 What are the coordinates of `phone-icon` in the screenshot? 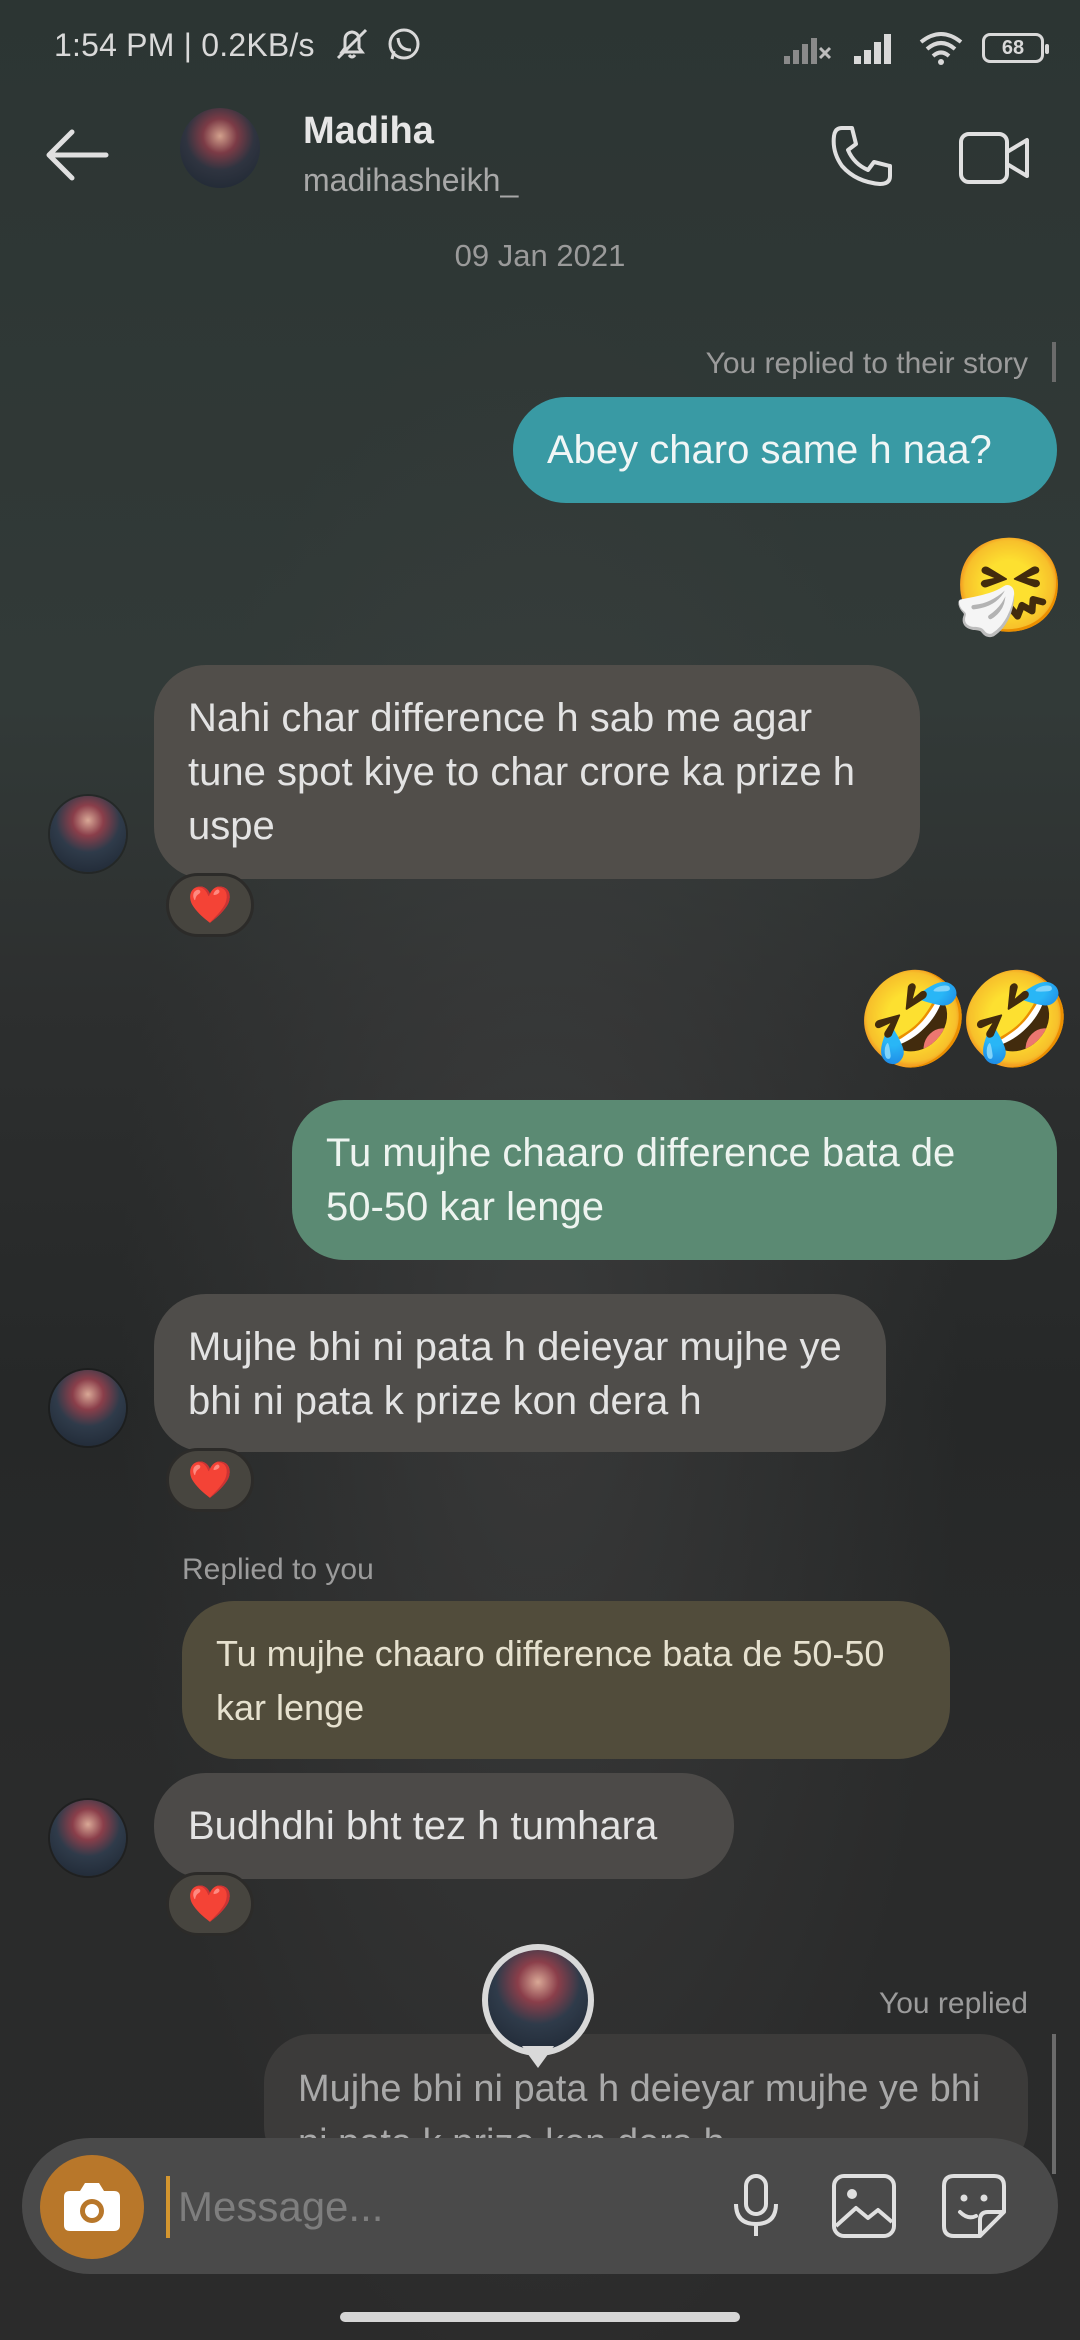 It's located at (861, 156).